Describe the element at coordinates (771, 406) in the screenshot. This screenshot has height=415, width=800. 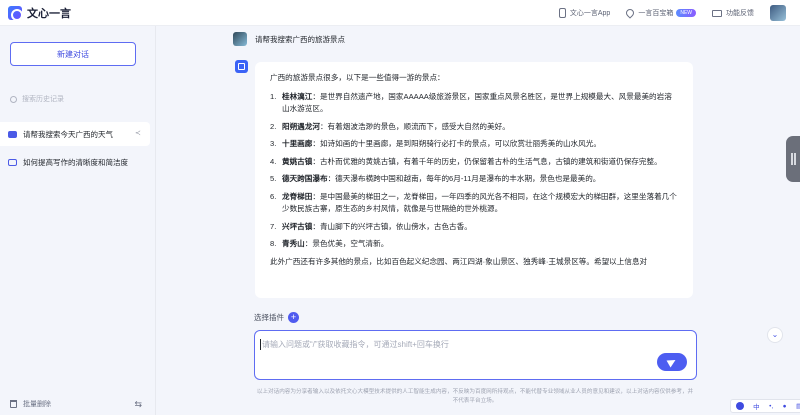
I see `ime-punct: •,` at that location.